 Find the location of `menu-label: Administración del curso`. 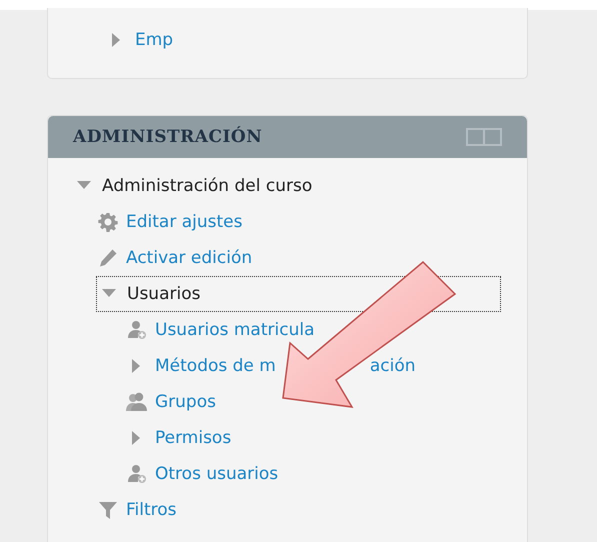

menu-label: Administración del curso is located at coordinates (207, 186).